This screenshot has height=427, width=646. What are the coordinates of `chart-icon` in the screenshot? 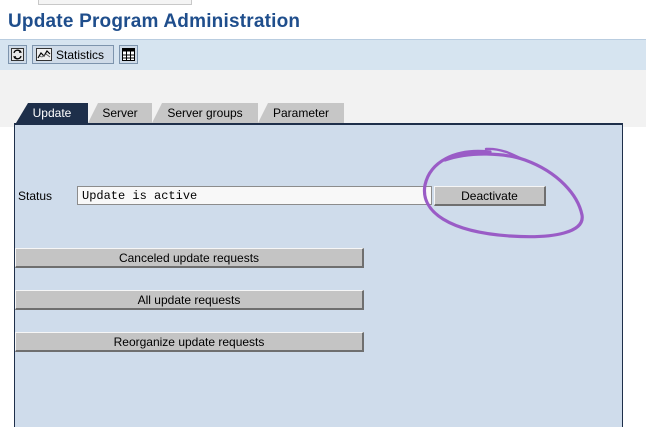 It's located at (44, 54).